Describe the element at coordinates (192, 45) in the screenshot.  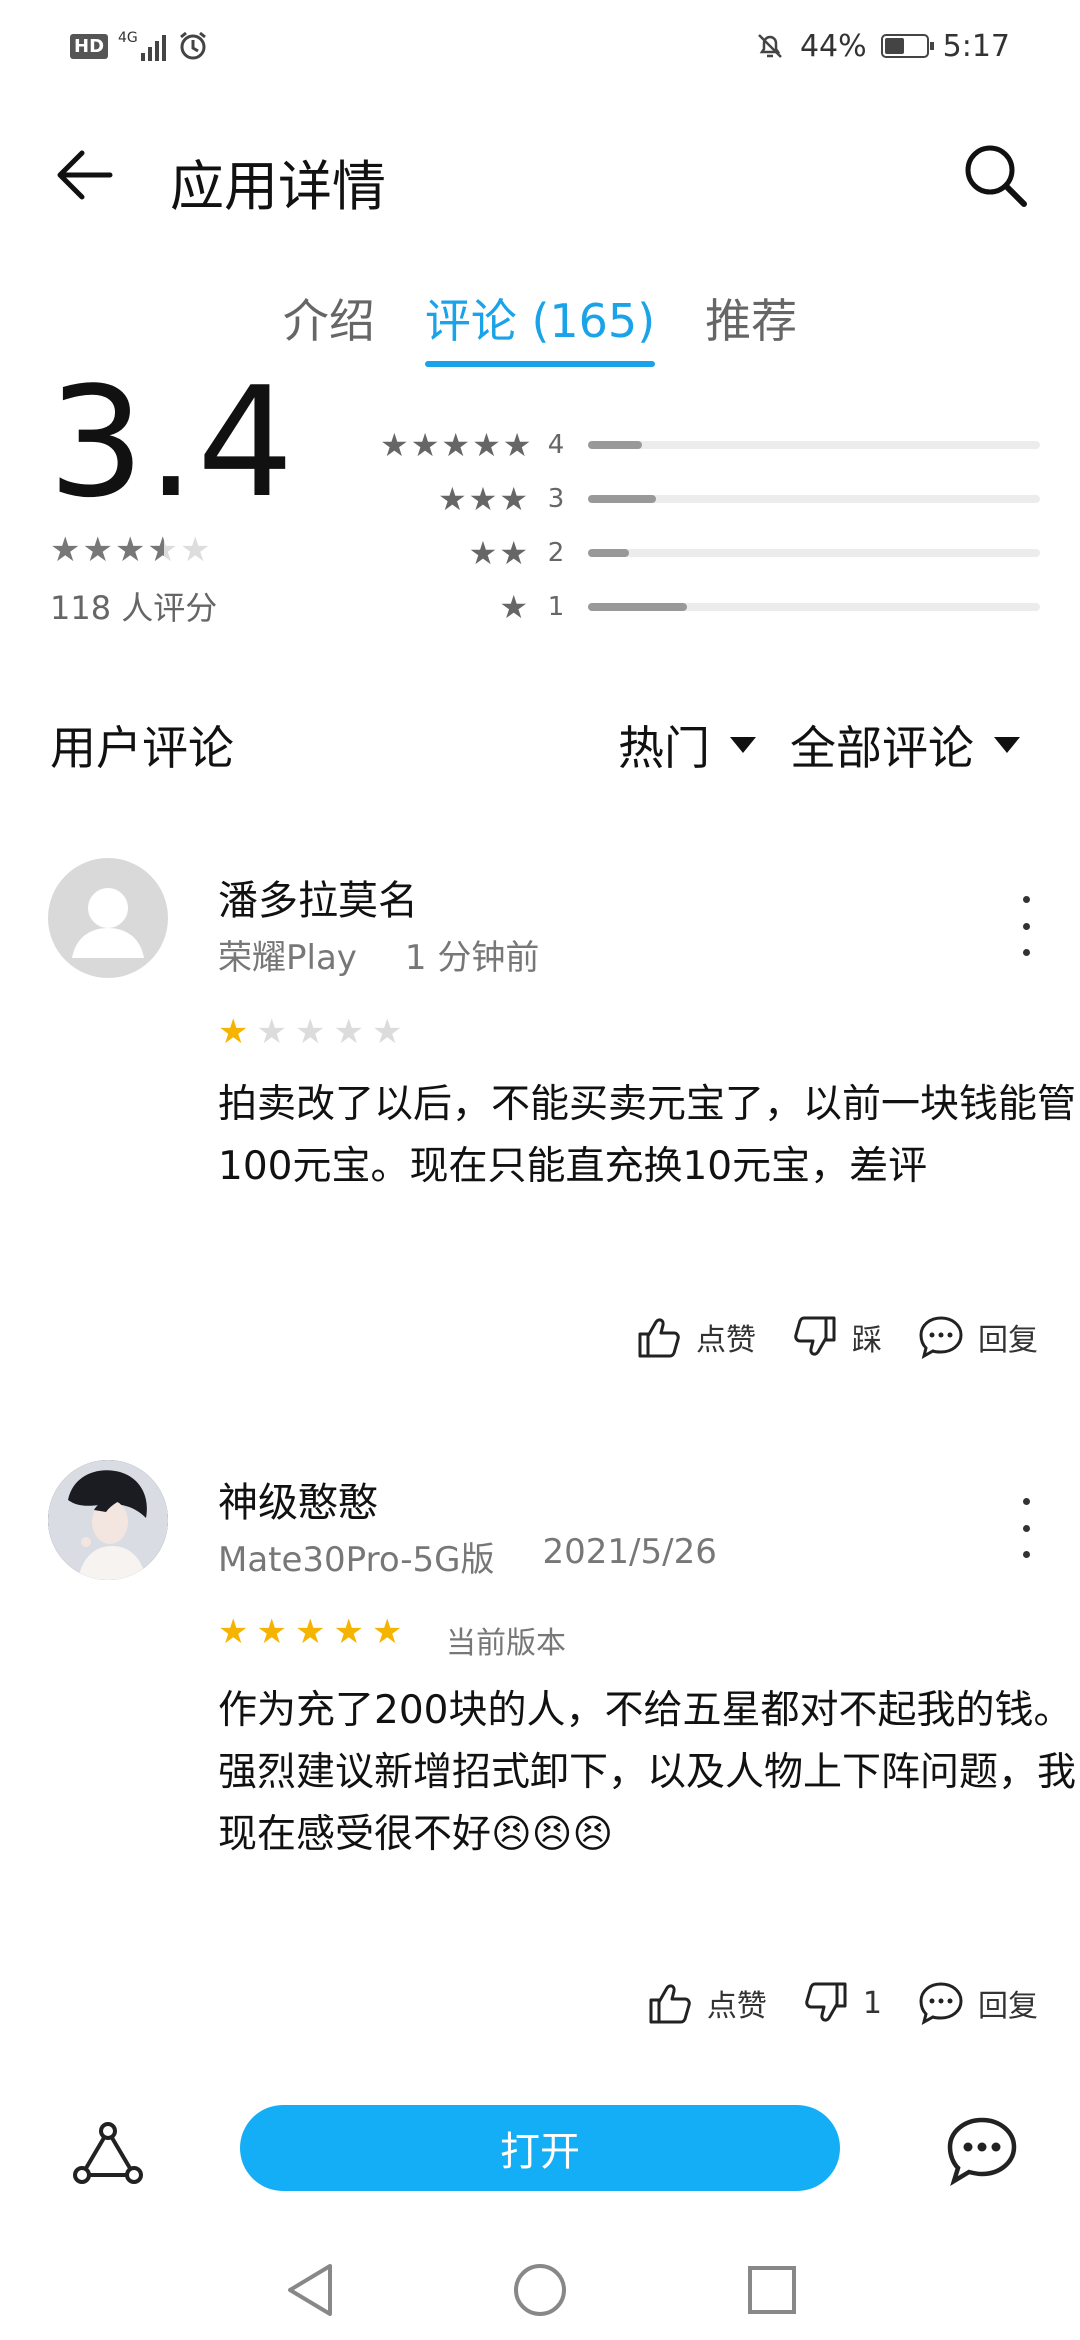
I see `alarm-icon` at that location.